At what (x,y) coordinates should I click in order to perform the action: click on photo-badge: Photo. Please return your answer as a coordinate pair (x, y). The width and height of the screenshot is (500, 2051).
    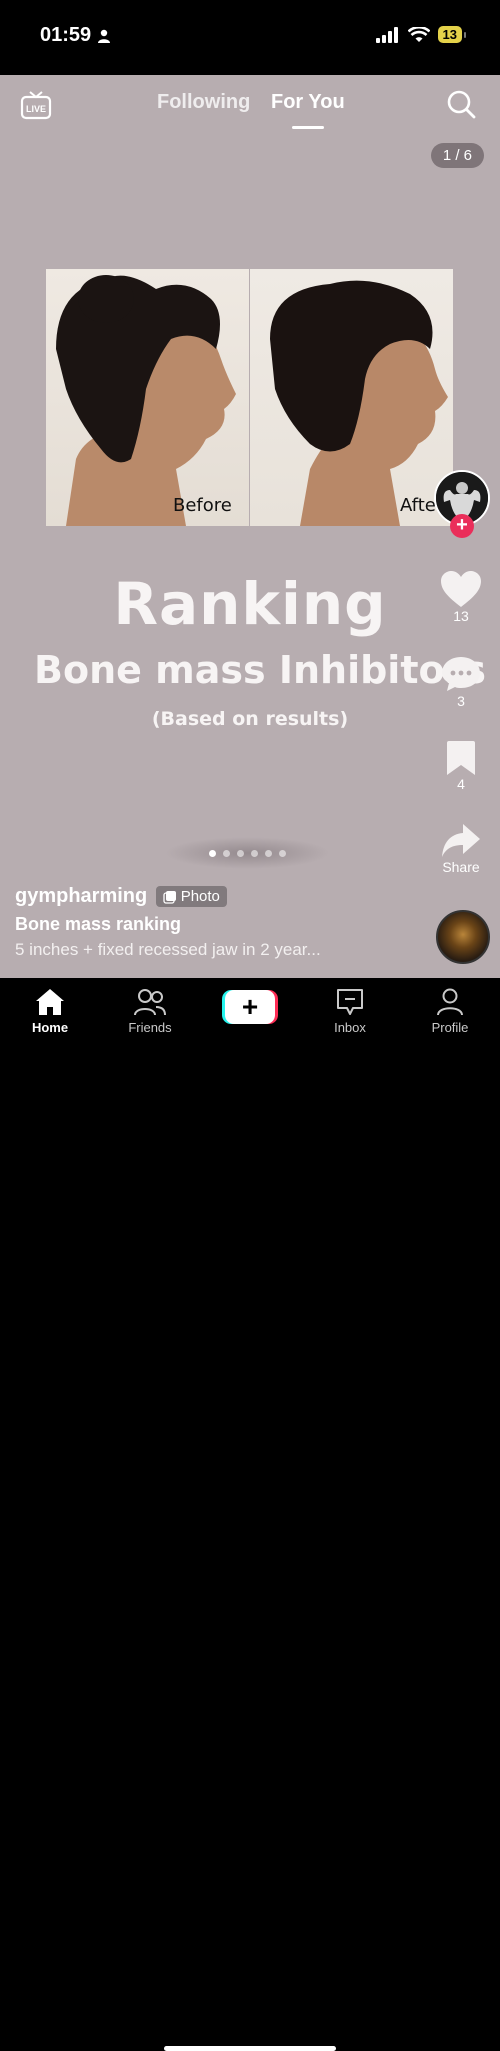
    Looking at the image, I should click on (191, 896).